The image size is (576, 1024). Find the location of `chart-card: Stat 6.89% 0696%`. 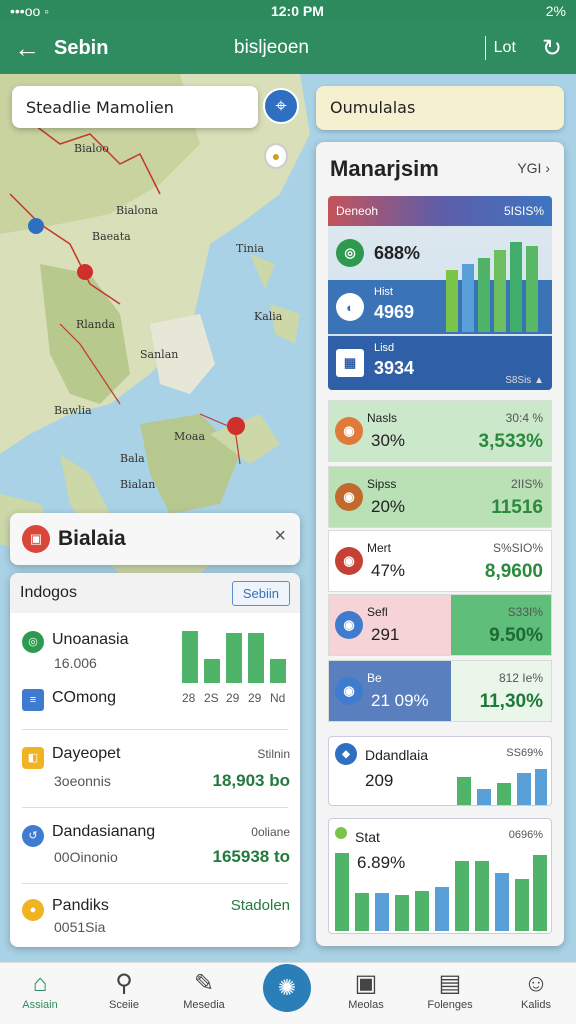

chart-card: Stat 6.89% 0696% is located at coordinates (440, 876).